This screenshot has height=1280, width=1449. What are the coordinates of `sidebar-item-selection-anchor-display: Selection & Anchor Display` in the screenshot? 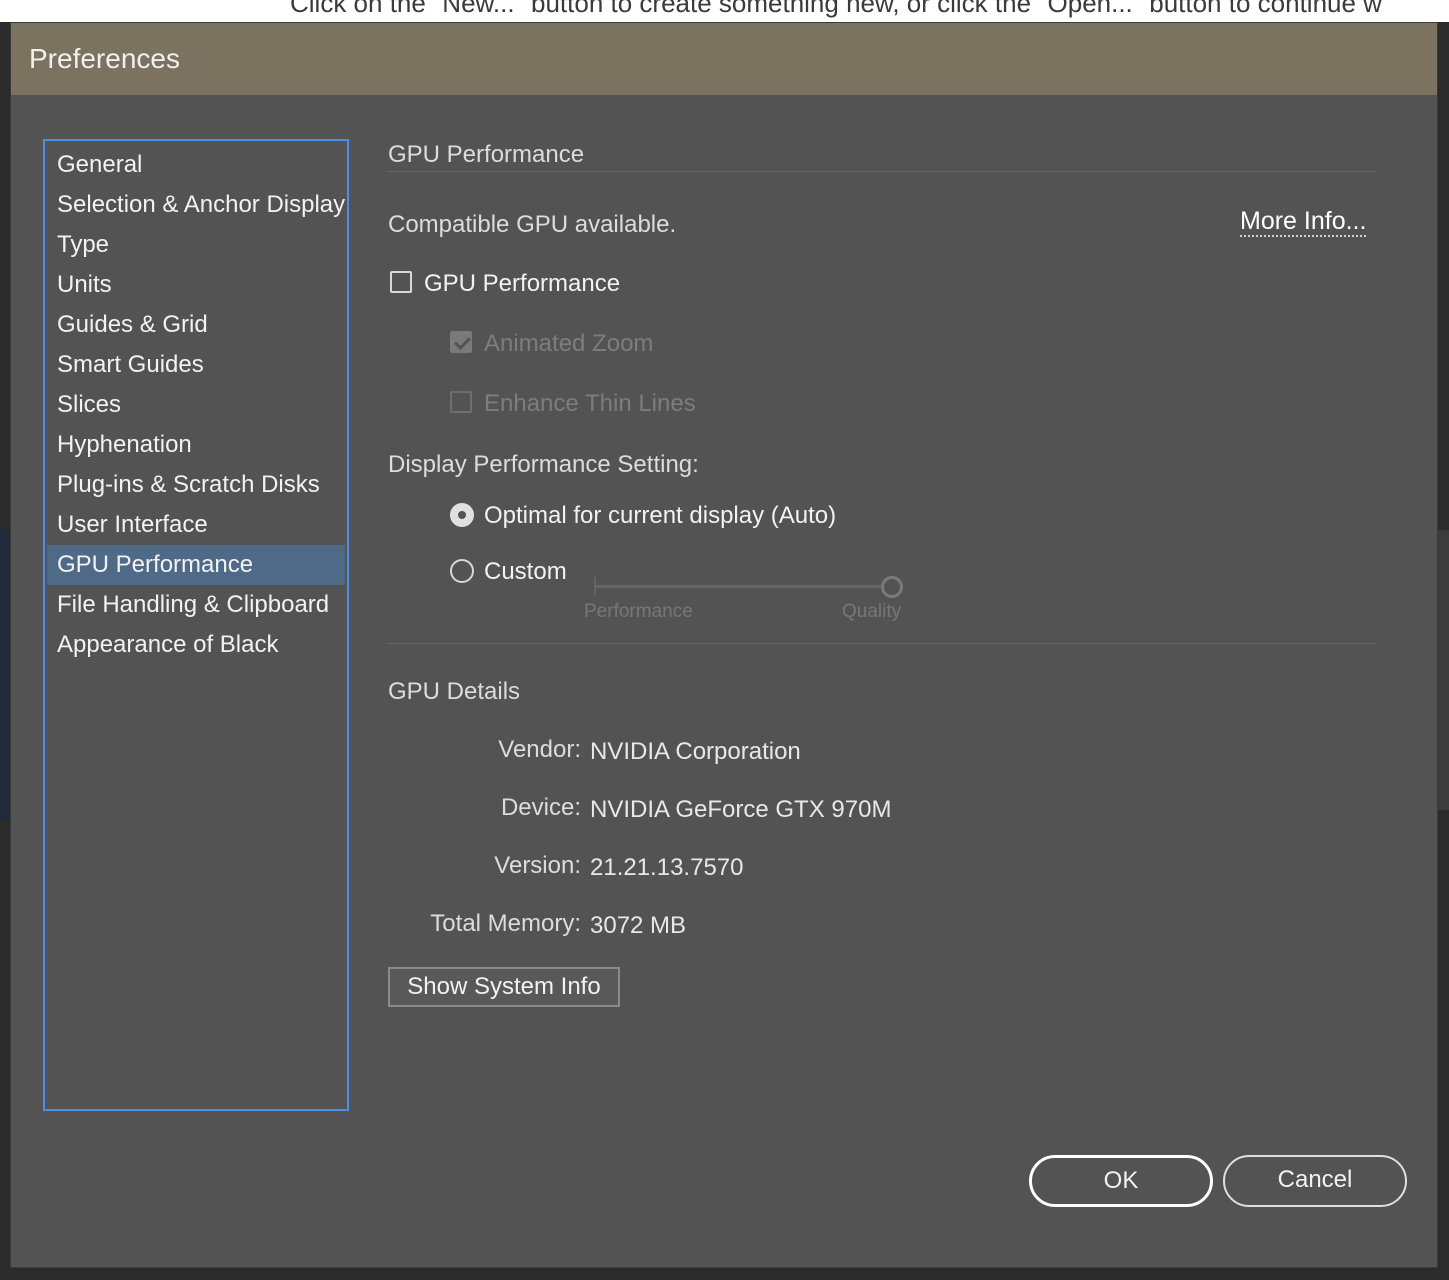 It's located at (196, 205).